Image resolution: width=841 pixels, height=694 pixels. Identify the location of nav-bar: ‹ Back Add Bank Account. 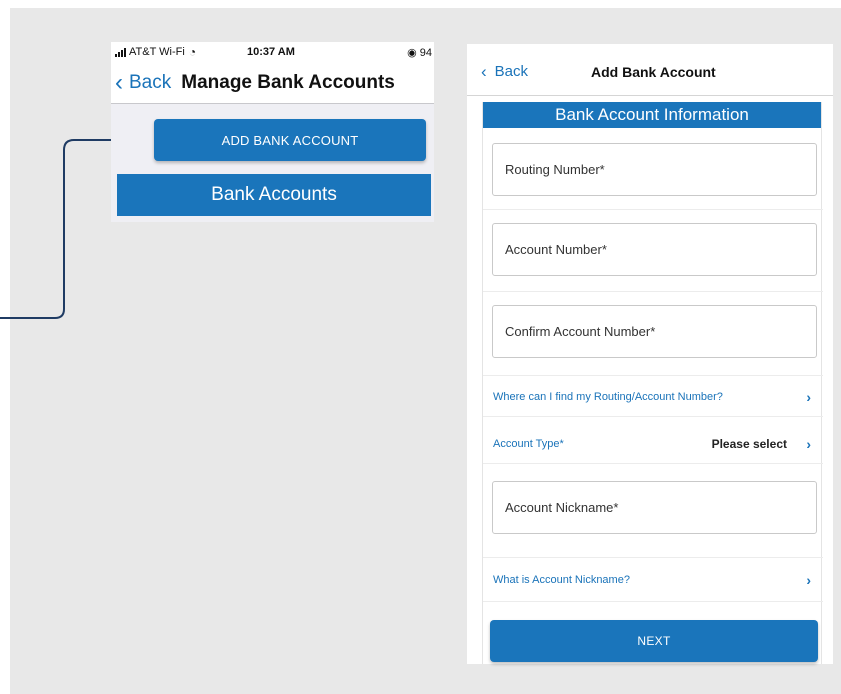
(650, 70).